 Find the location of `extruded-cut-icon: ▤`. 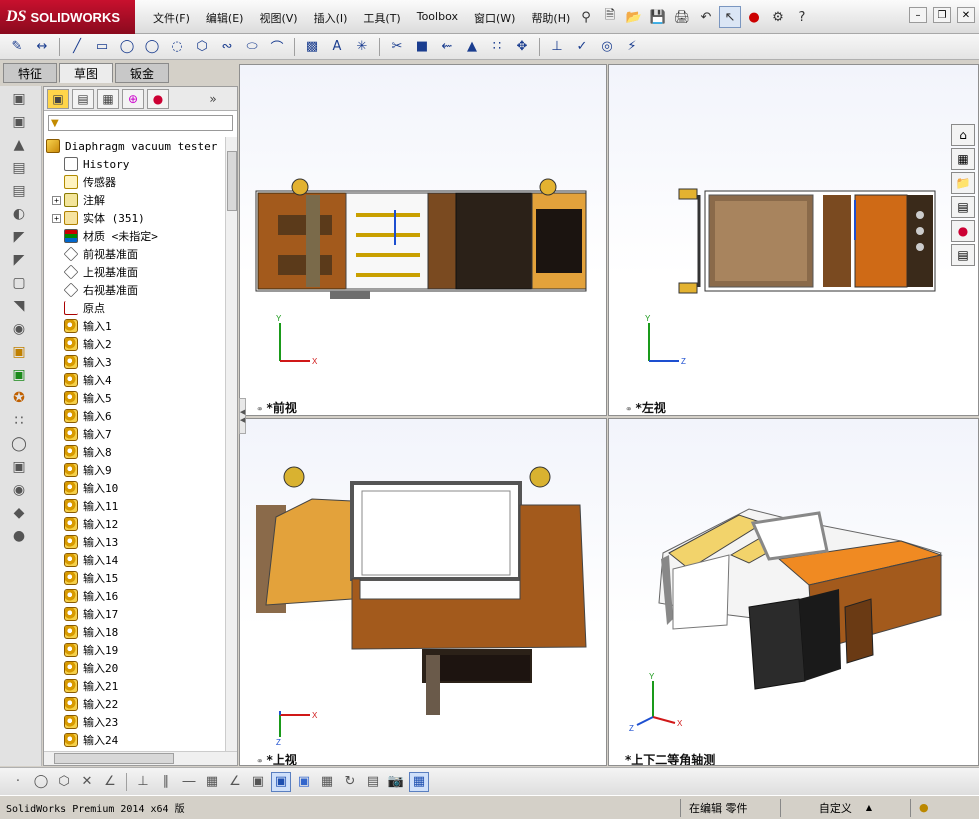

extruded-cut-icon: ▤ is located at coordinates (19, 168).